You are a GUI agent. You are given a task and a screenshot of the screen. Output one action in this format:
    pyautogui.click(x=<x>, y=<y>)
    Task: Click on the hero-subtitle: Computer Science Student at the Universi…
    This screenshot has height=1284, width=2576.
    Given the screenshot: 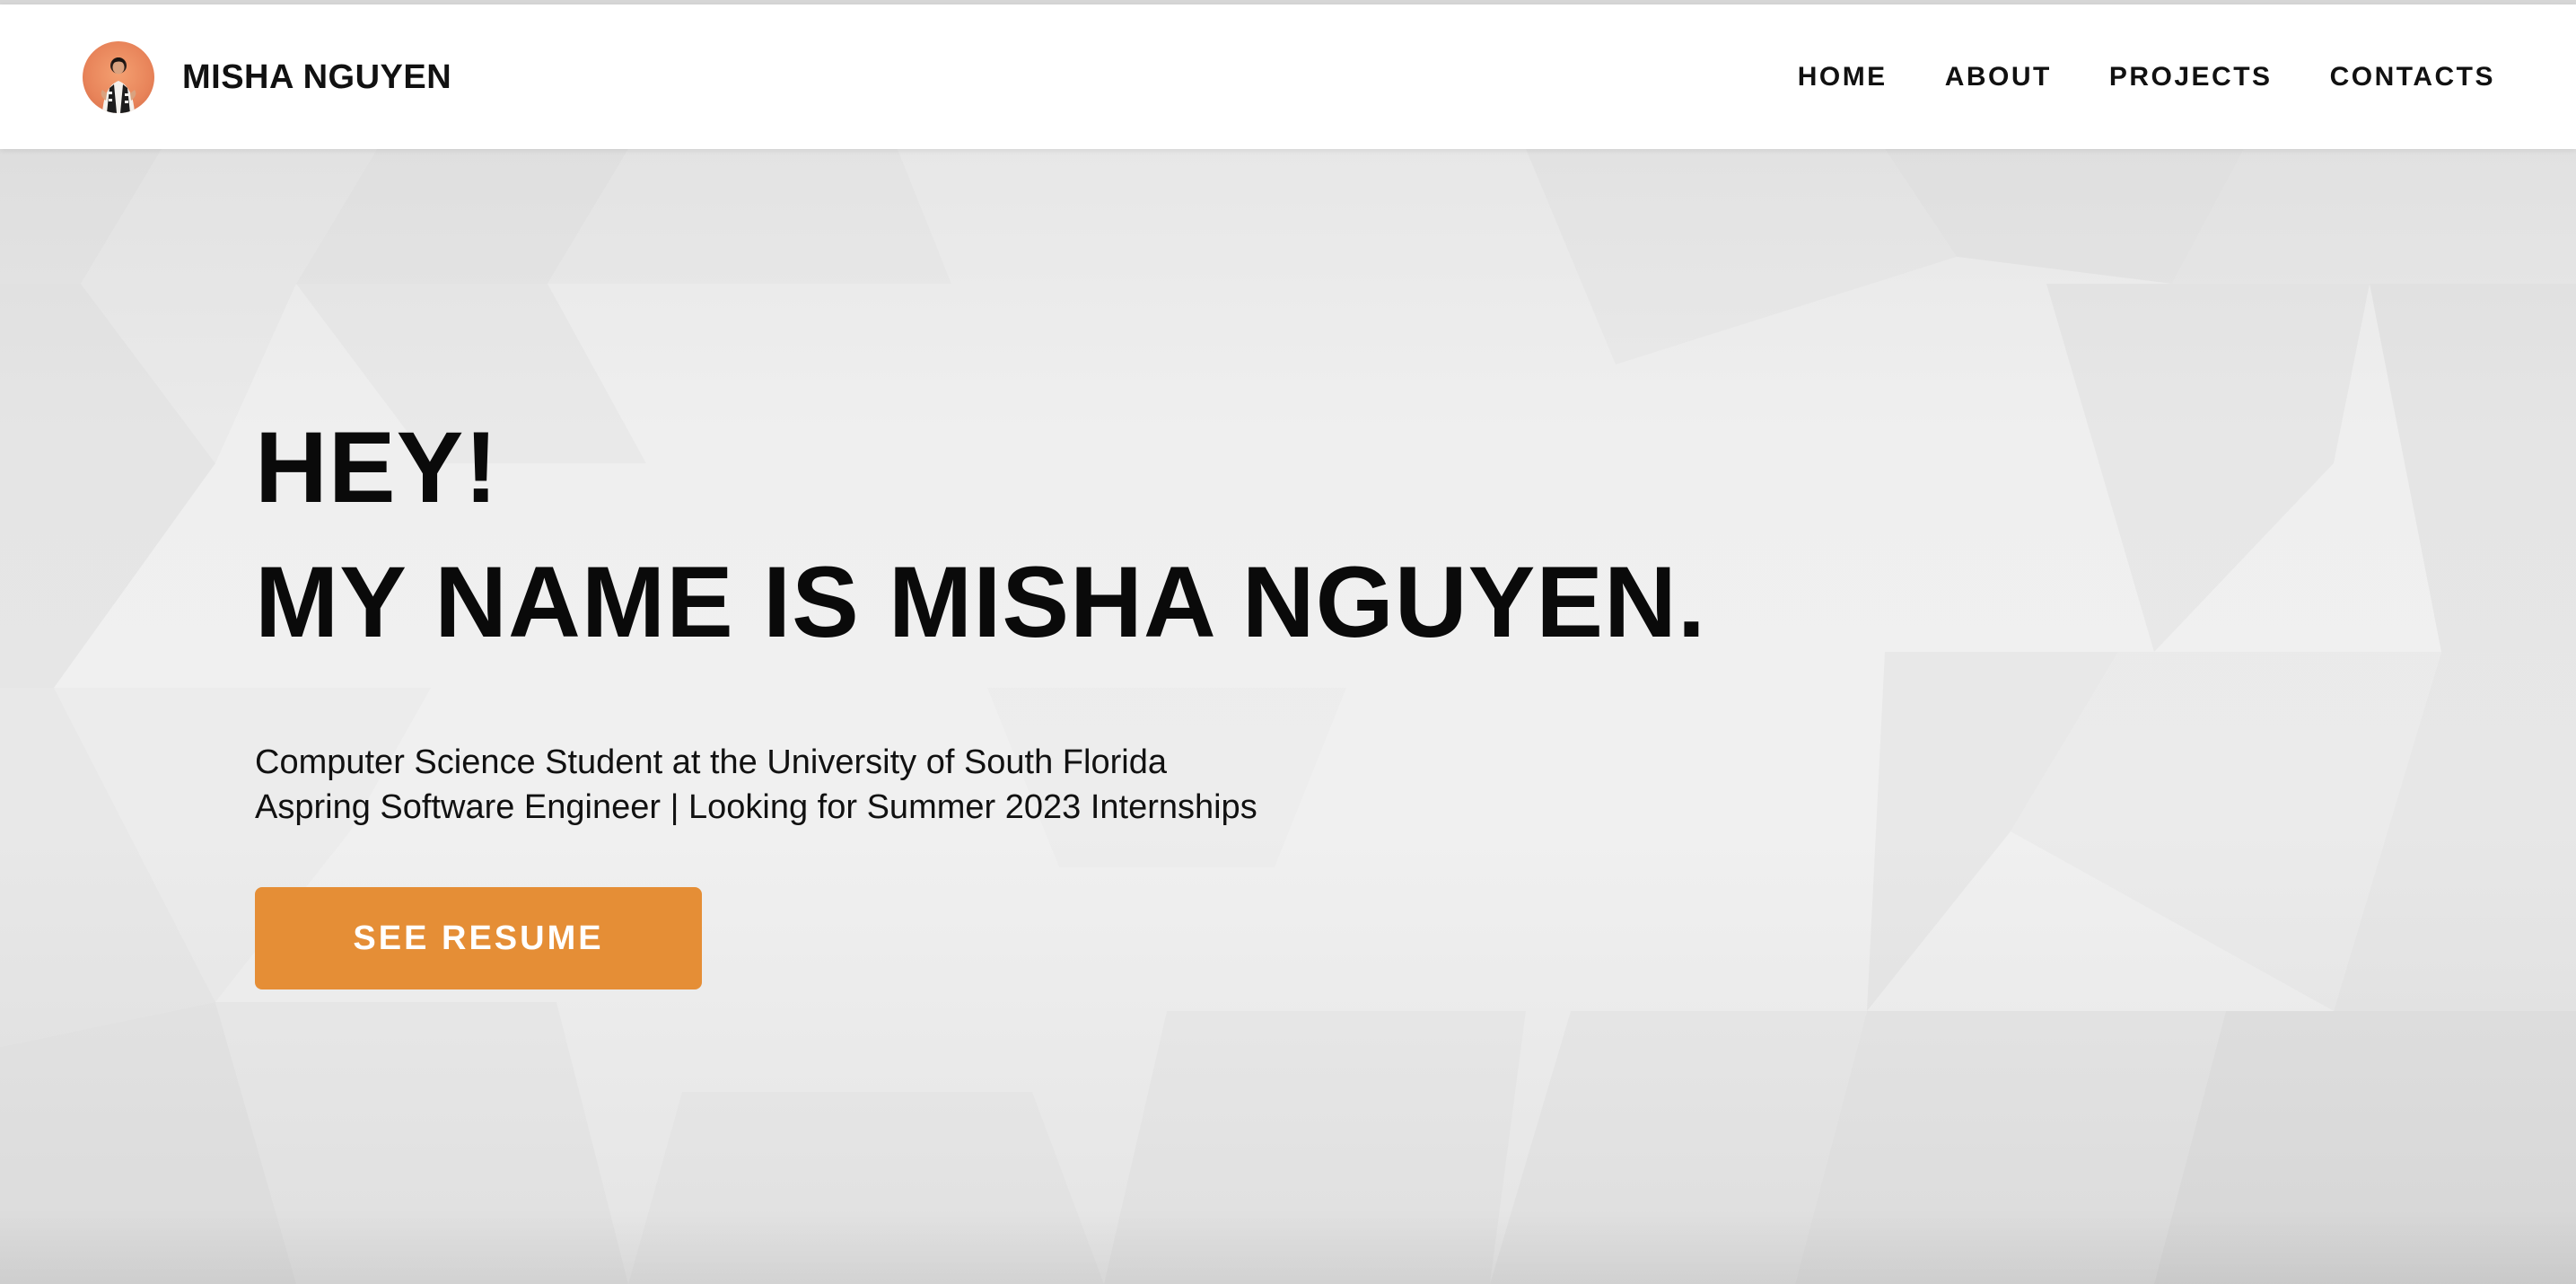 What is the action you would take?
    pyautogui.click(x=980, y=785)
    